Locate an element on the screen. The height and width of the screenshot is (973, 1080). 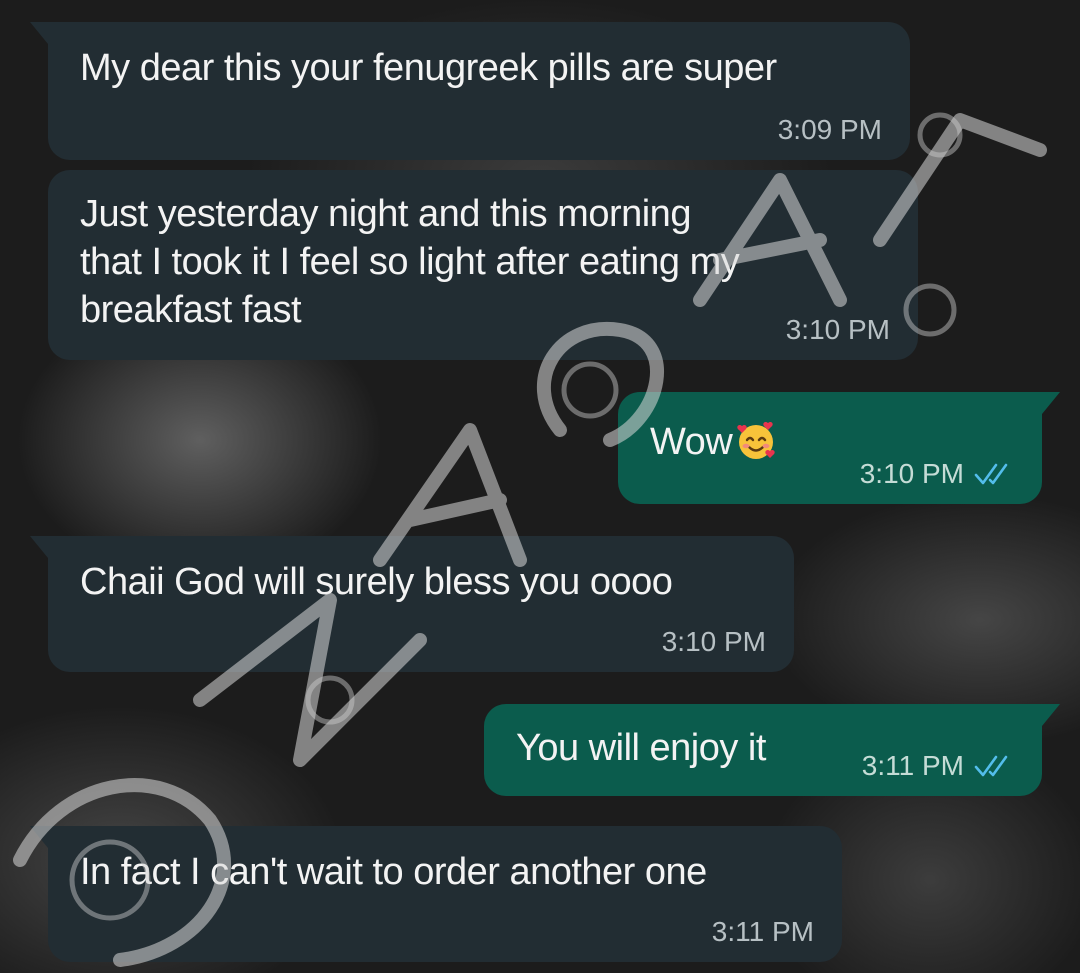
message-bubble-outgoing: You will enjoy it 3:11 PM is located at coordinates (772, 750).